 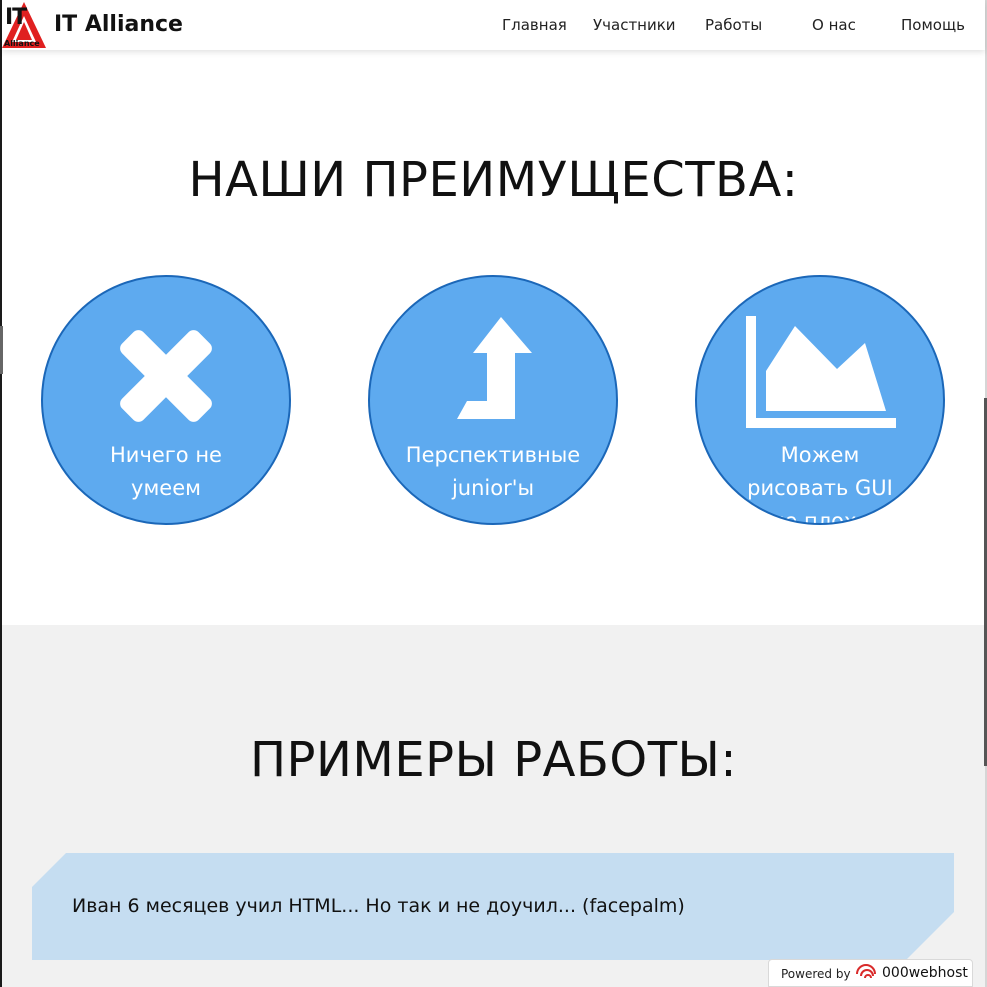 I want to click on webhost-name: 000webhost, so click(x=925, y=973).